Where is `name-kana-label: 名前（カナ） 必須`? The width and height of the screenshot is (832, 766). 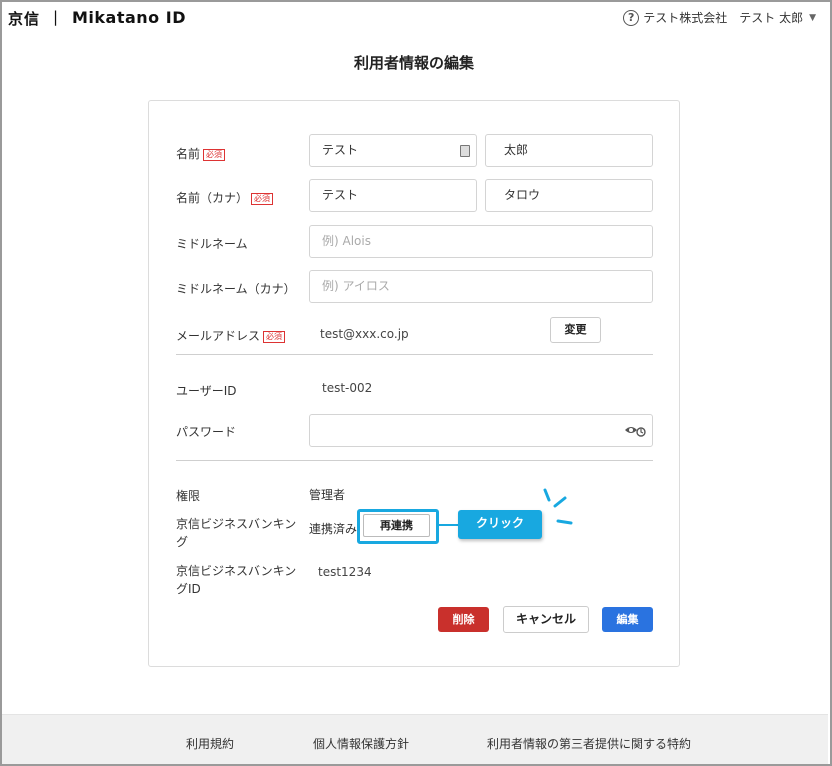 name-kana-label: 名前（カナ） 必須 is located at coordinates (225, 197).